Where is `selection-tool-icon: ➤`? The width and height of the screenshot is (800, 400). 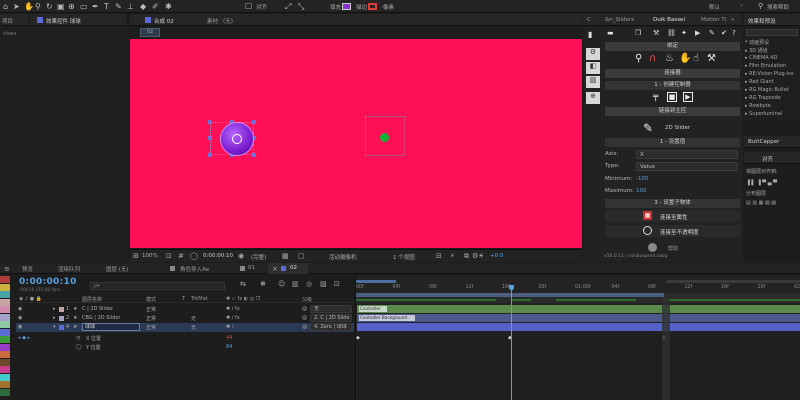 selection-tool-icon: ➤ is located at coordinates (16, 6).